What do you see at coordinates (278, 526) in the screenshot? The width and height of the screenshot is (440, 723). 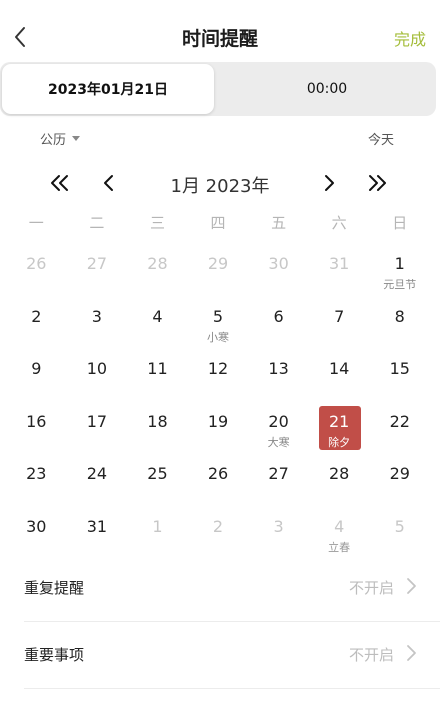 I see `day-number: 3` at bounding box center [278, 526].